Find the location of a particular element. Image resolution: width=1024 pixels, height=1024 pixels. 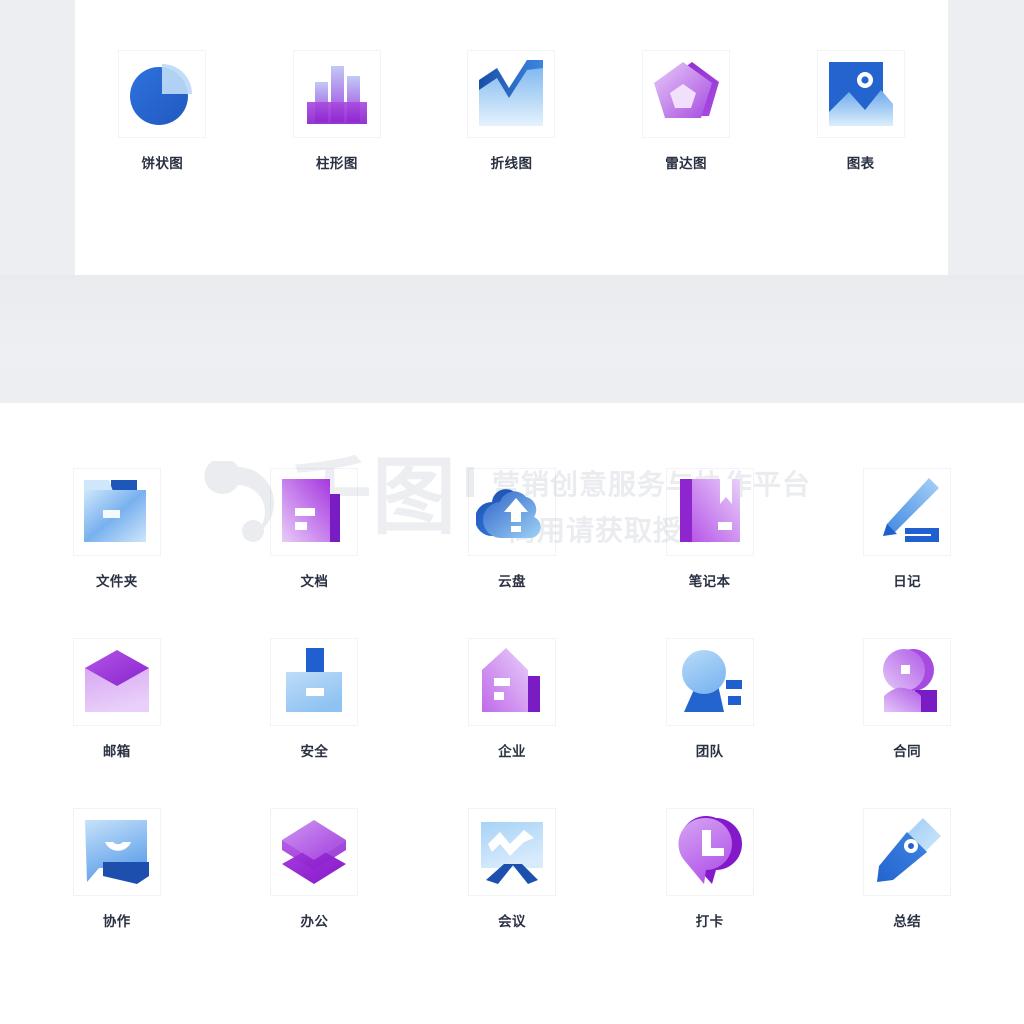

image-chart-icon-frame is located at coordinates (860, 94).